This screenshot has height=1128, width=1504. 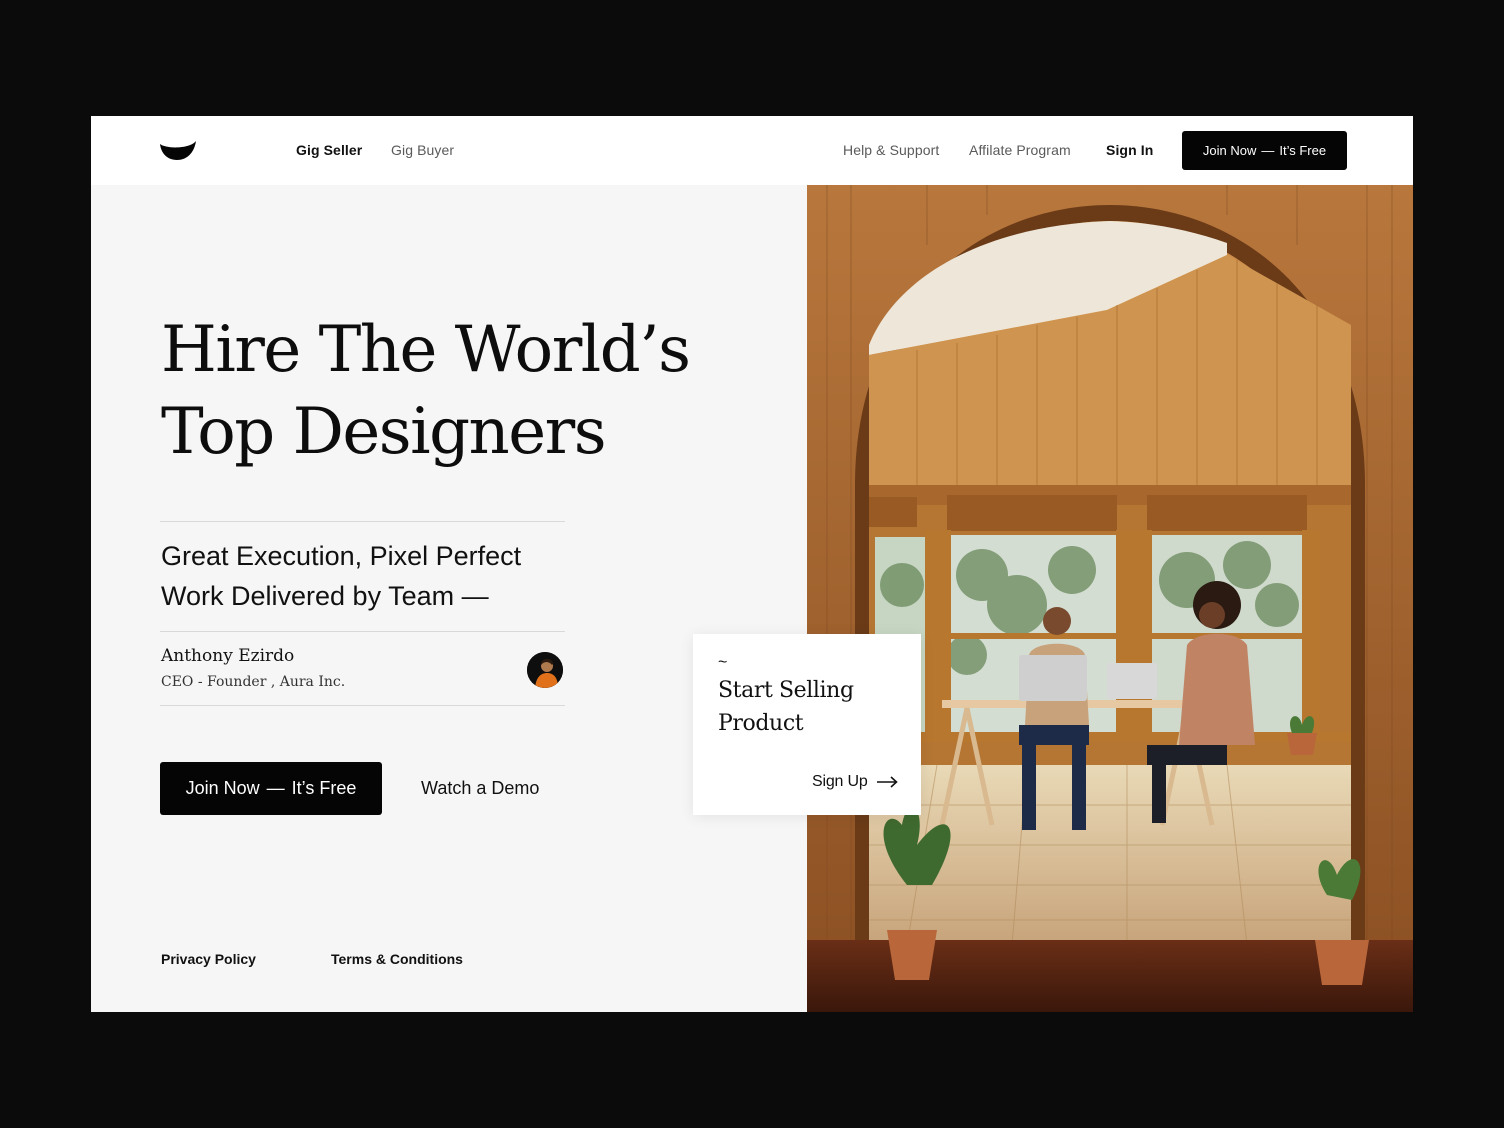 I want to click on nav-affiliate-program: Affilate Program, so click(x=1020, y=150).